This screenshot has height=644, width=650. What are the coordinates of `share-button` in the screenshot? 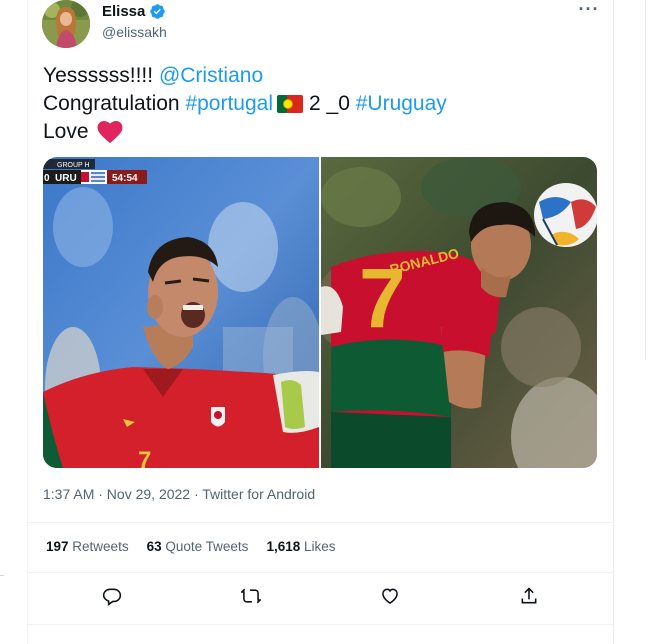 It's located at (529, 596).